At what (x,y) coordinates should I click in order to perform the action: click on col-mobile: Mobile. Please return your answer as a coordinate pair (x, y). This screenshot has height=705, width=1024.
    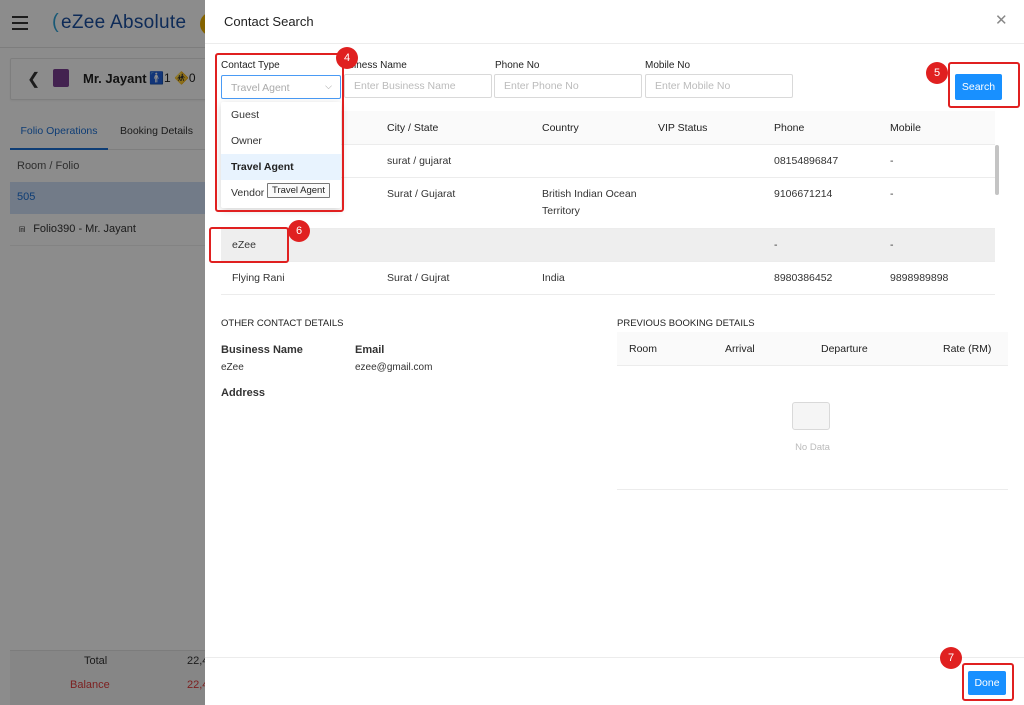
    Looking at the image, I should click on (905, 128).